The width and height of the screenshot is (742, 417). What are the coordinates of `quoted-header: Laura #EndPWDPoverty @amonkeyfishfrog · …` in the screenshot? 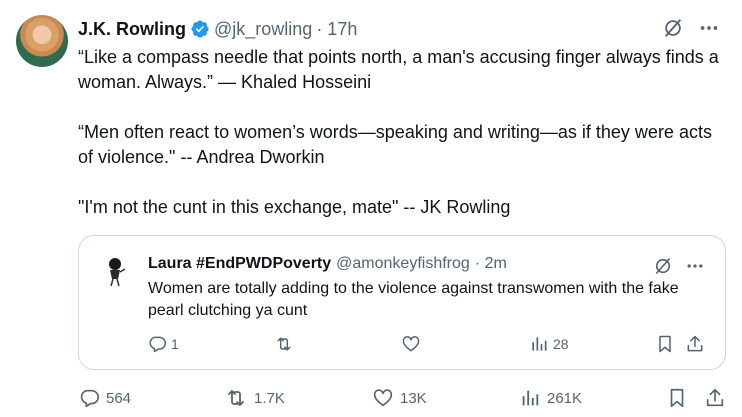 It's located at (327, 264).